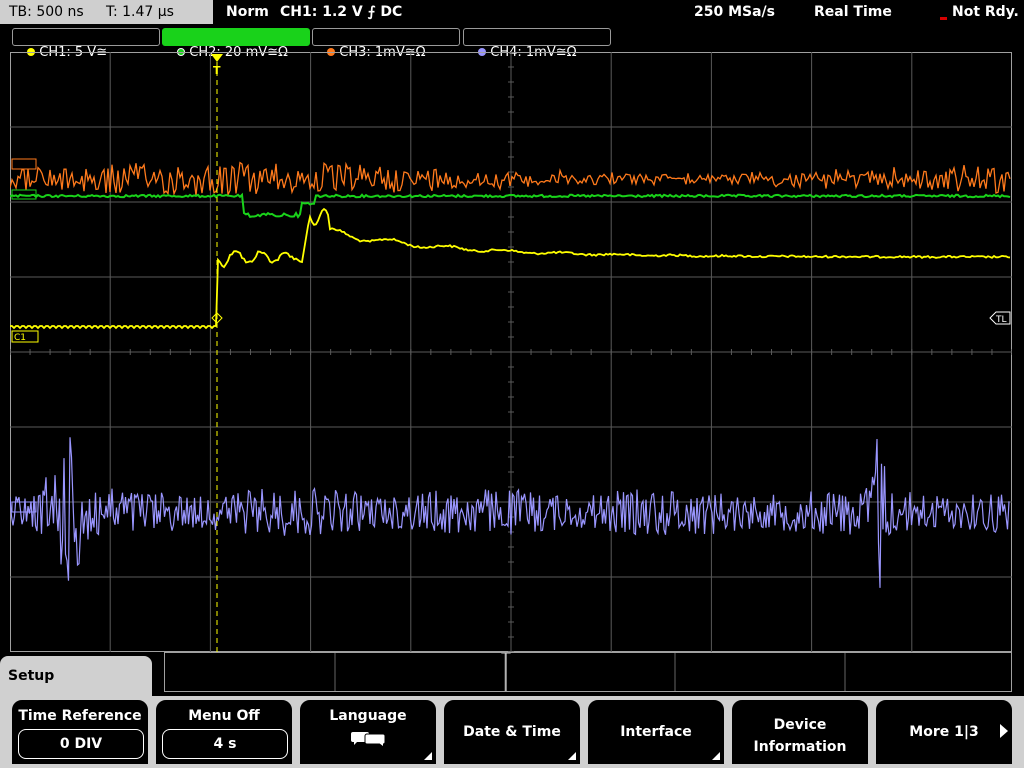  What do you see at coordinates (800, 736) in the screenshot?
I see `softkey-label: Device Information` at bounding box center [800, 736].